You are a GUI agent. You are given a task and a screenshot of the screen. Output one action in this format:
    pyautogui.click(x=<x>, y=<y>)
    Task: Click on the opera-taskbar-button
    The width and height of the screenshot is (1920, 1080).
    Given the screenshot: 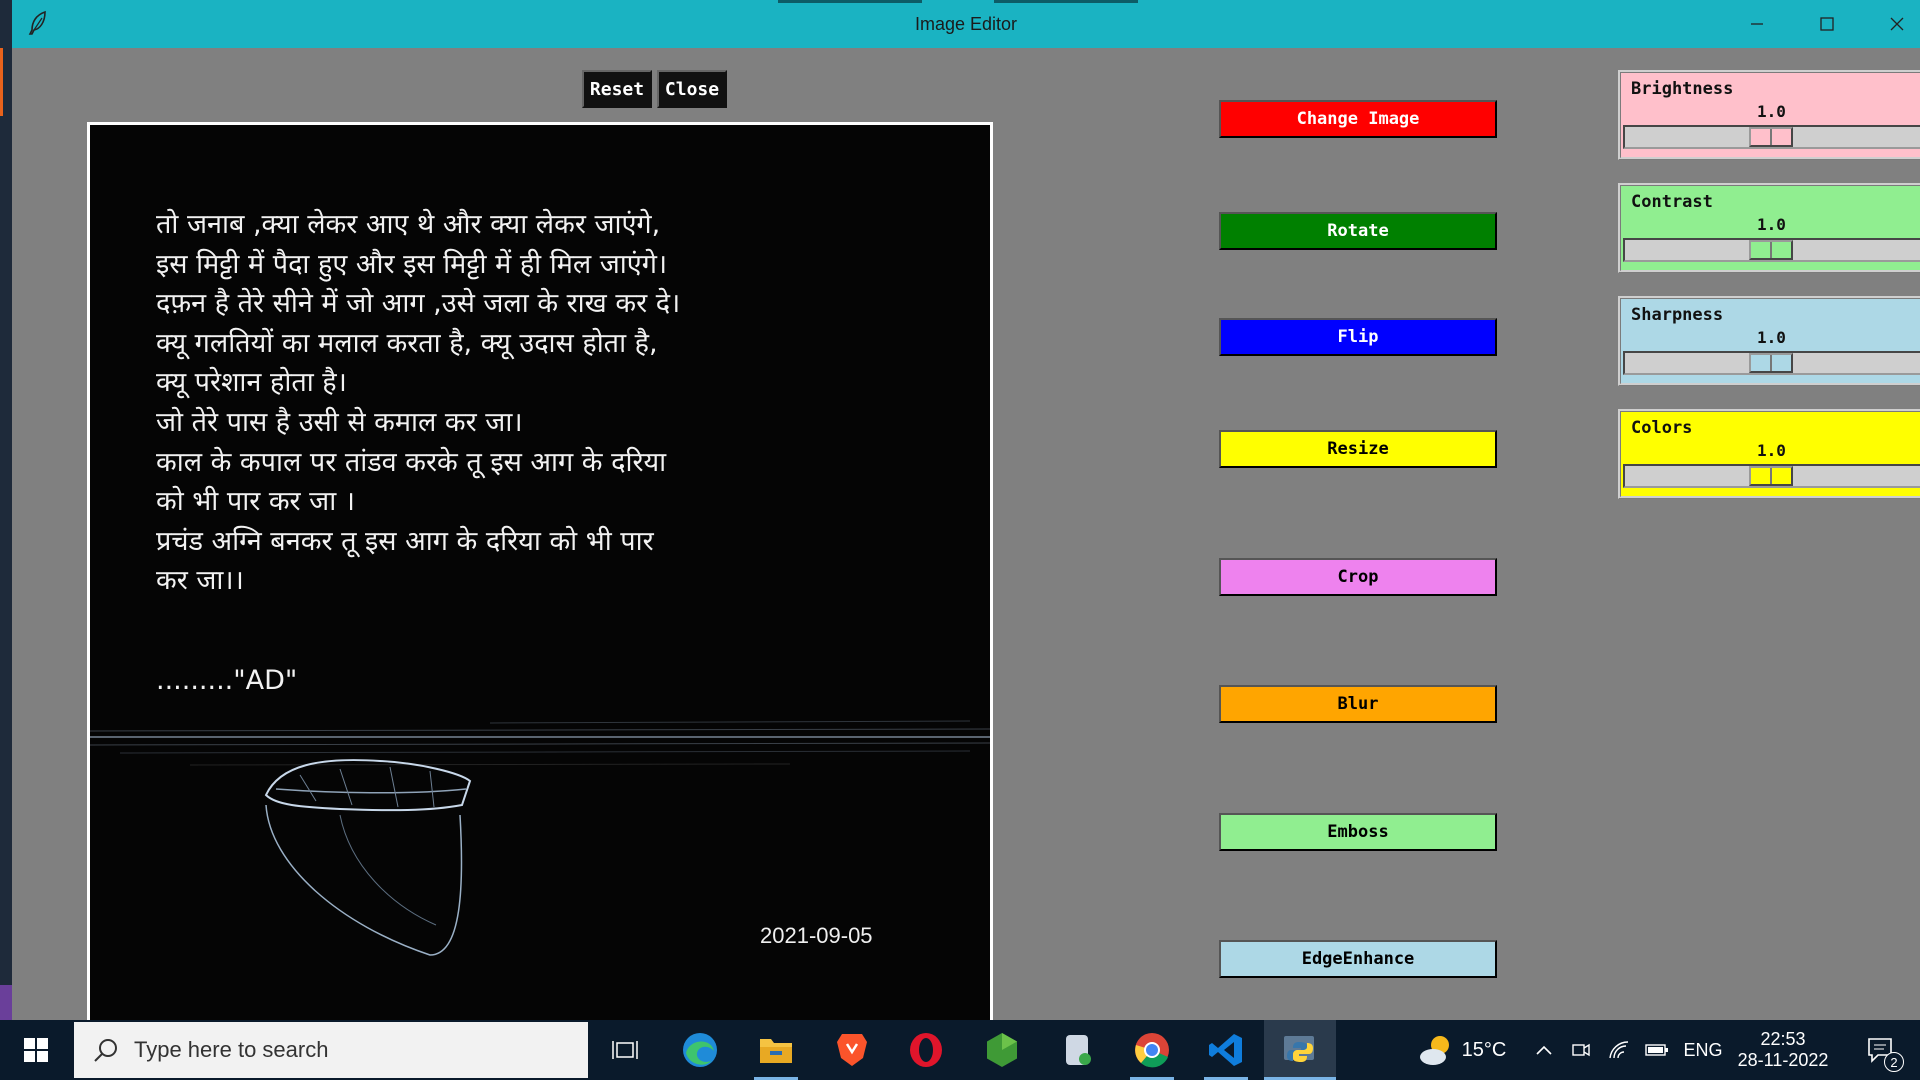 What is the action you would take?
    pyautogui.click(x=926, y=1050)
    